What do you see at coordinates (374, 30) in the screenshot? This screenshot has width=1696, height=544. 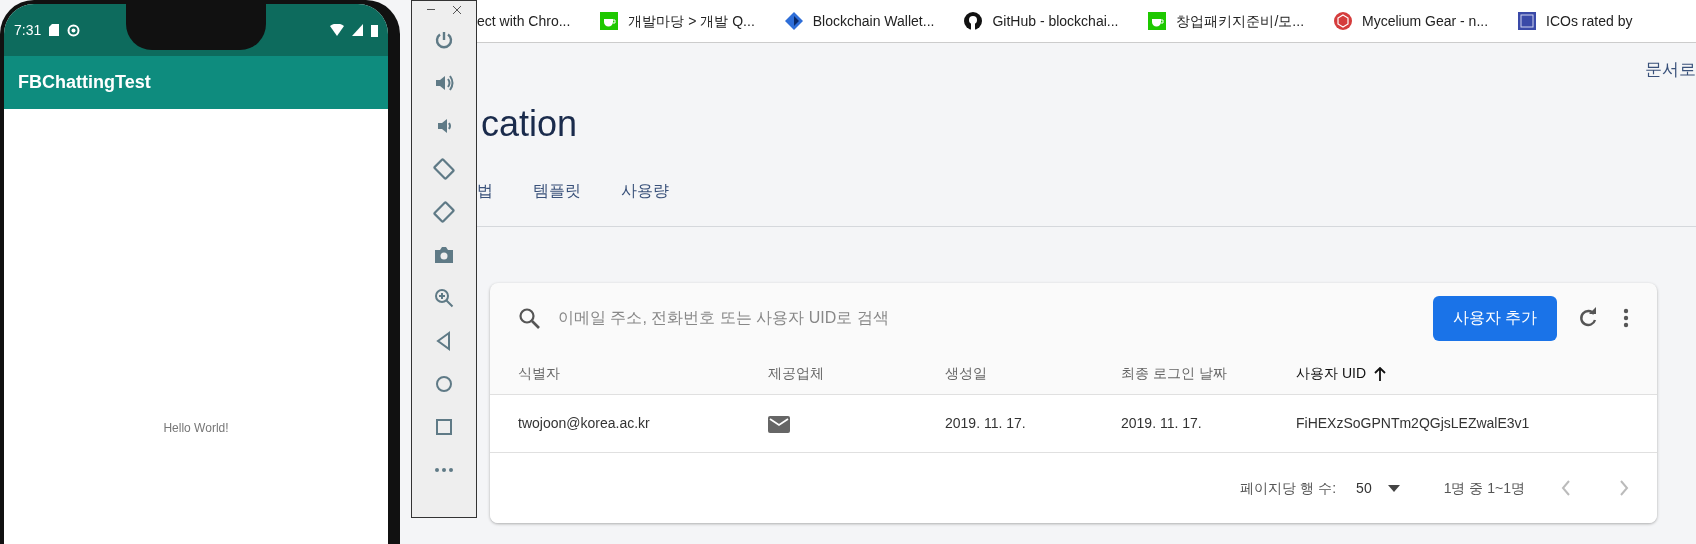 I see `battery-icon` at bounding box center [374, 30].